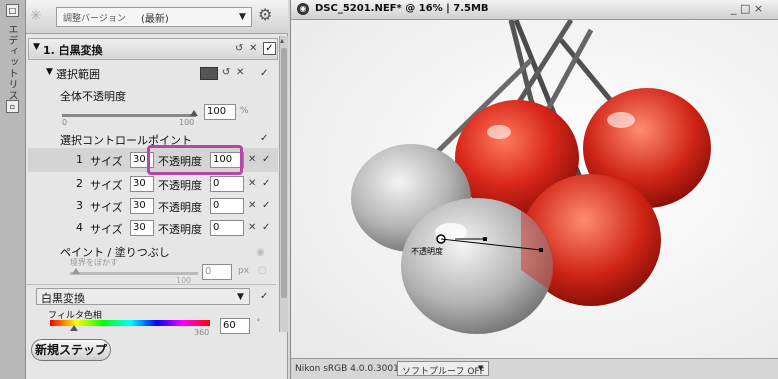 The width and height of the screenshot is (778, 379). Describe the element at coordinates (269, 48) in the screenshot. I see `step-enable-checkbox: ✓` at that location.